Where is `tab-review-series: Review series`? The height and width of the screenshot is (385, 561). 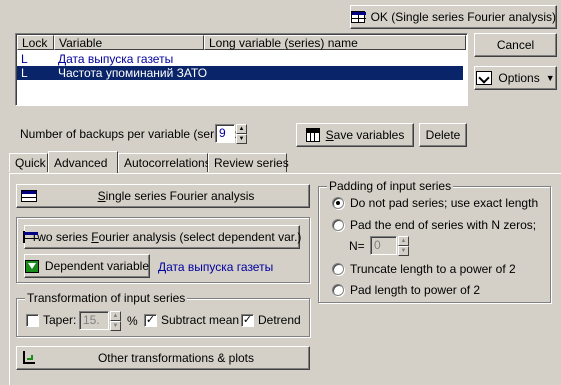 tab-review-series: Review series is located at coordinates (248, 162).